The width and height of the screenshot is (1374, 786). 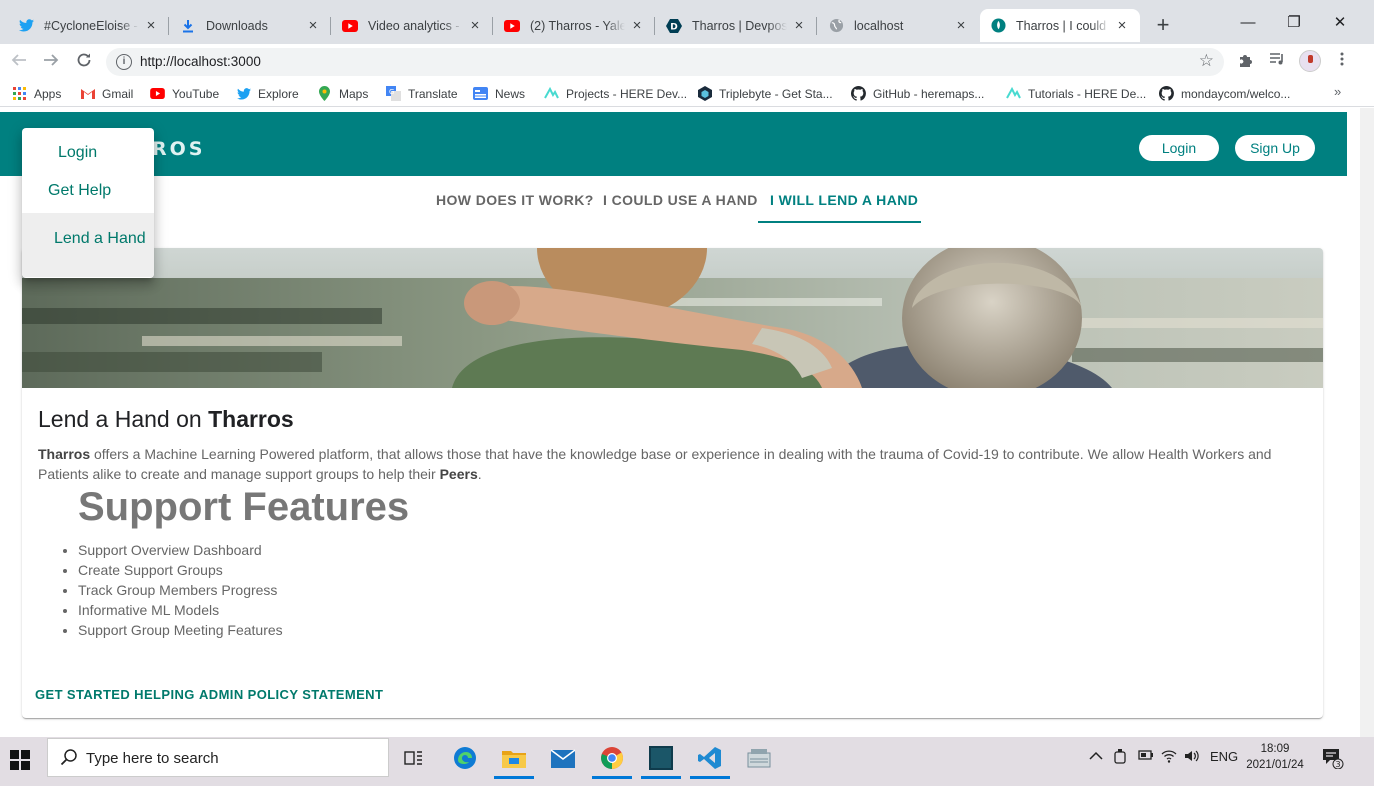 What do you see at coordinates (1163, 25) in the screenshot?
I see `new-tab-button: +` at bounding box center [1163, 25].